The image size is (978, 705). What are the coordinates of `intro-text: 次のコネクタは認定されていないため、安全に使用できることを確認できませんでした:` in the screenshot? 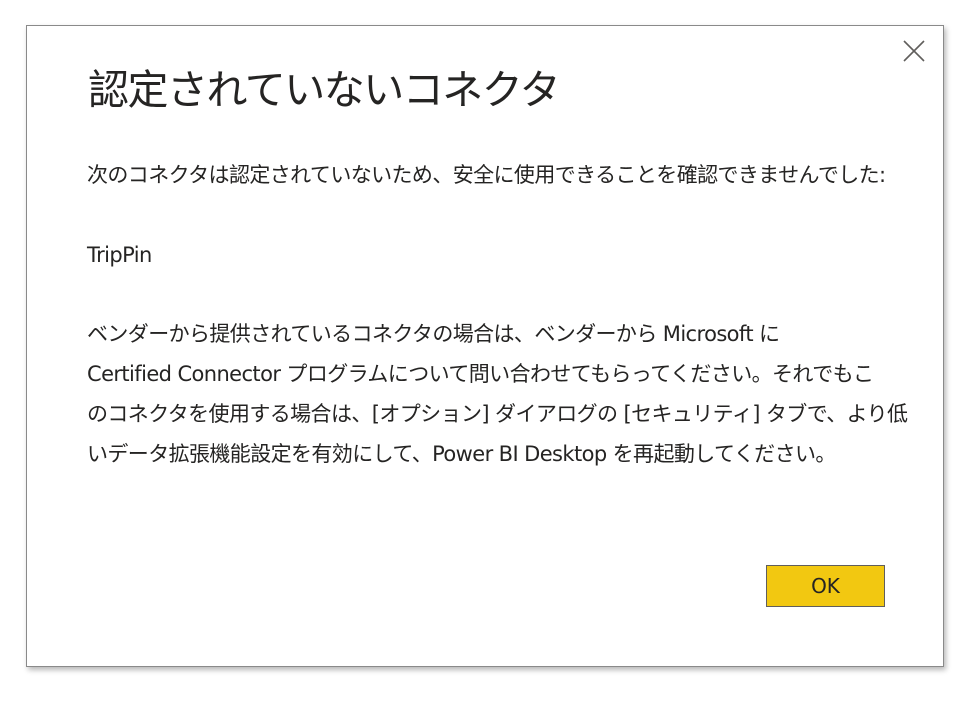 It's located at (486, 175).